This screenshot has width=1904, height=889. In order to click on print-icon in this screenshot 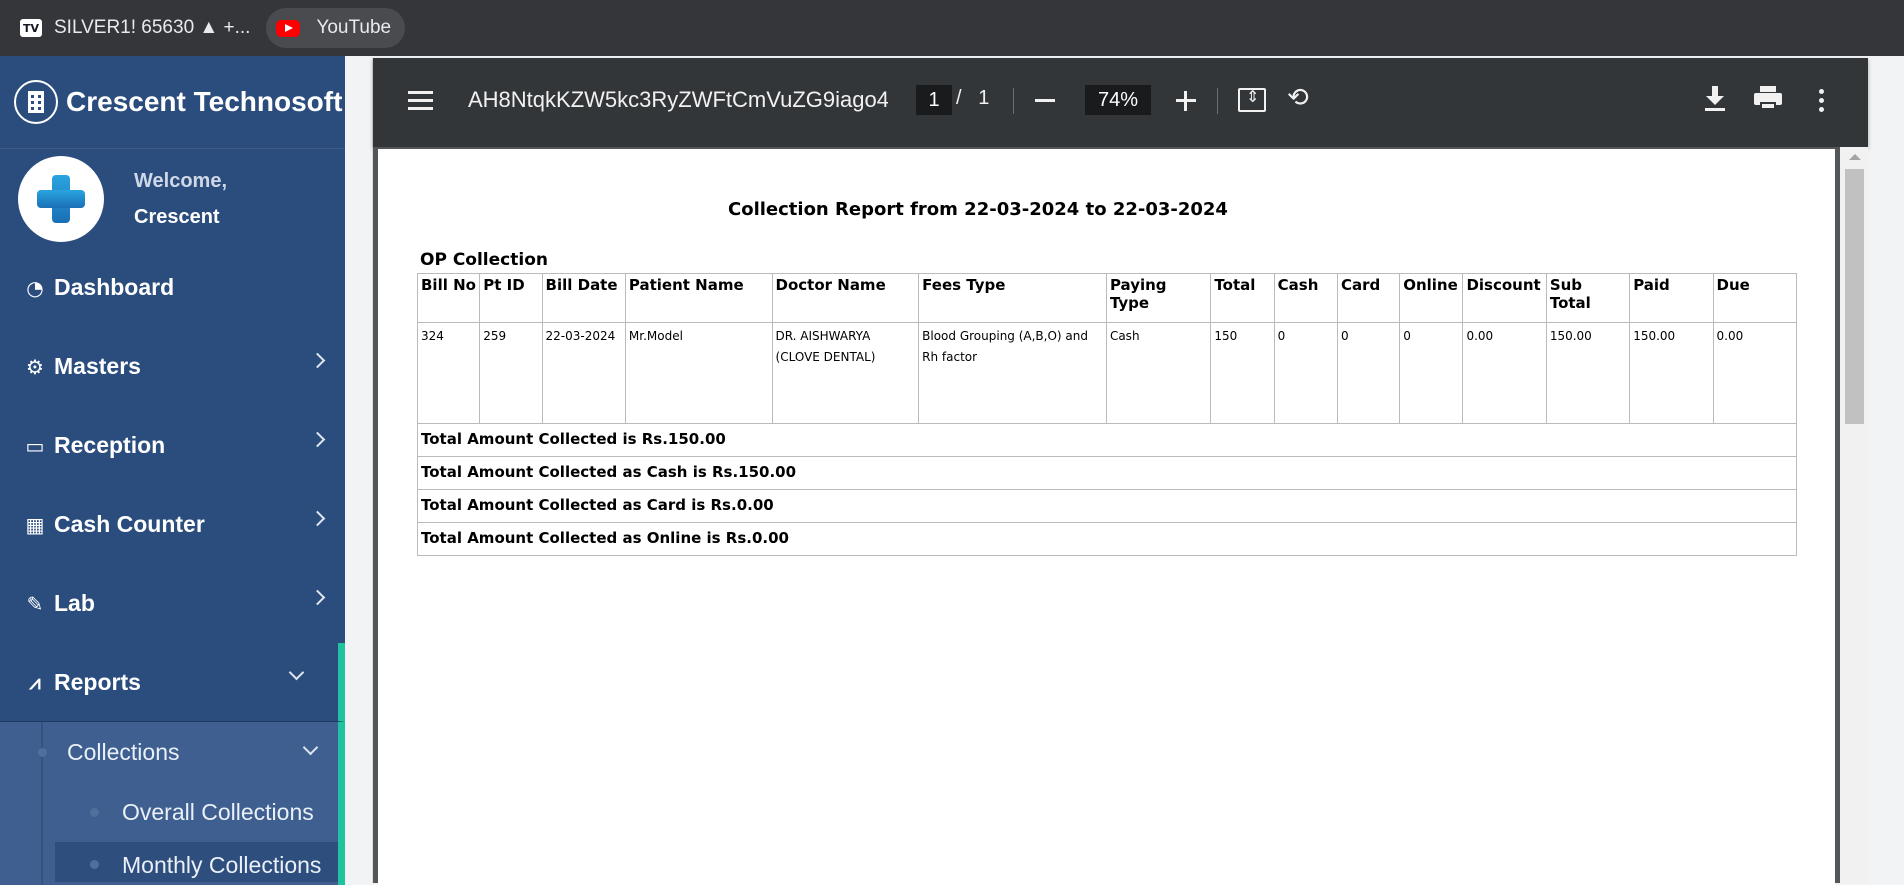, I will do `click(1768, 99)`.